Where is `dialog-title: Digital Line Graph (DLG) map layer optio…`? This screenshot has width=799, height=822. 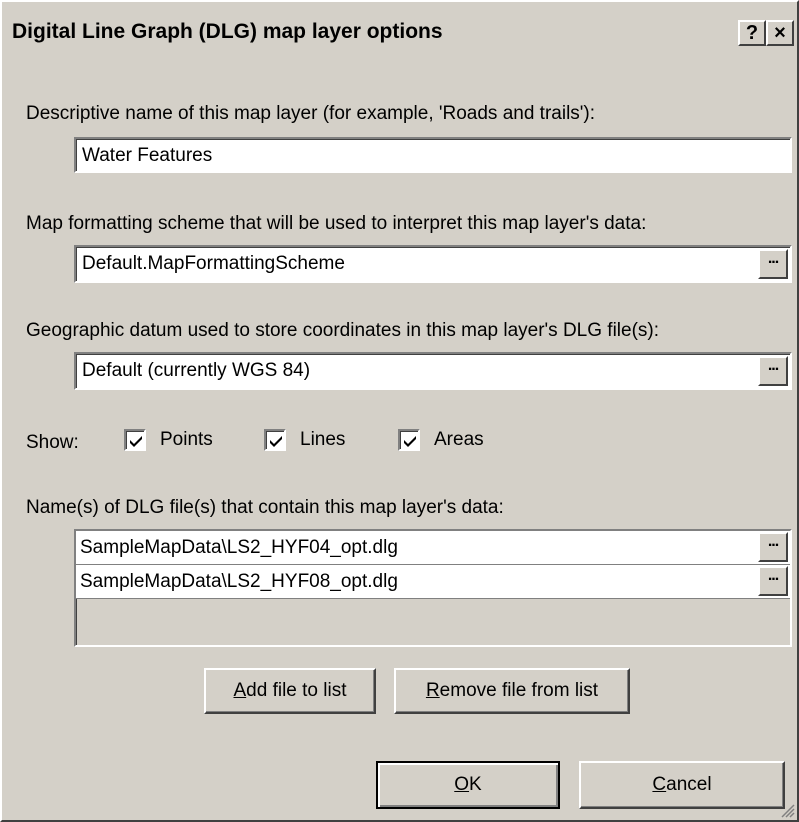
dialog-title: Digital Line Graph (DLG) map layer optio… is located at coordinates (227, 31).